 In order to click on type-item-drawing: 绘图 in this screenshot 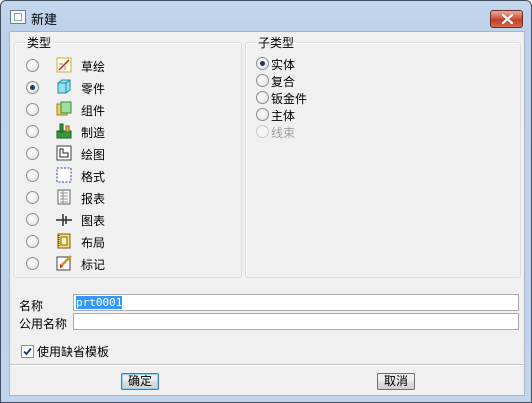, I will do `click(121, 154)`.